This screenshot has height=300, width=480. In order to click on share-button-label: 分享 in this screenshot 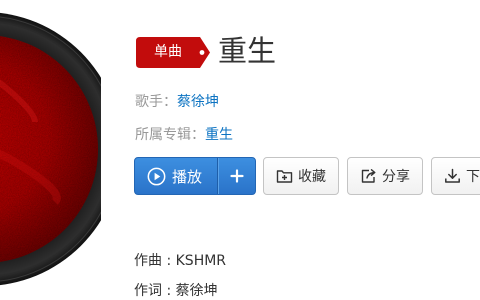, I will do `click(396, 177)`.